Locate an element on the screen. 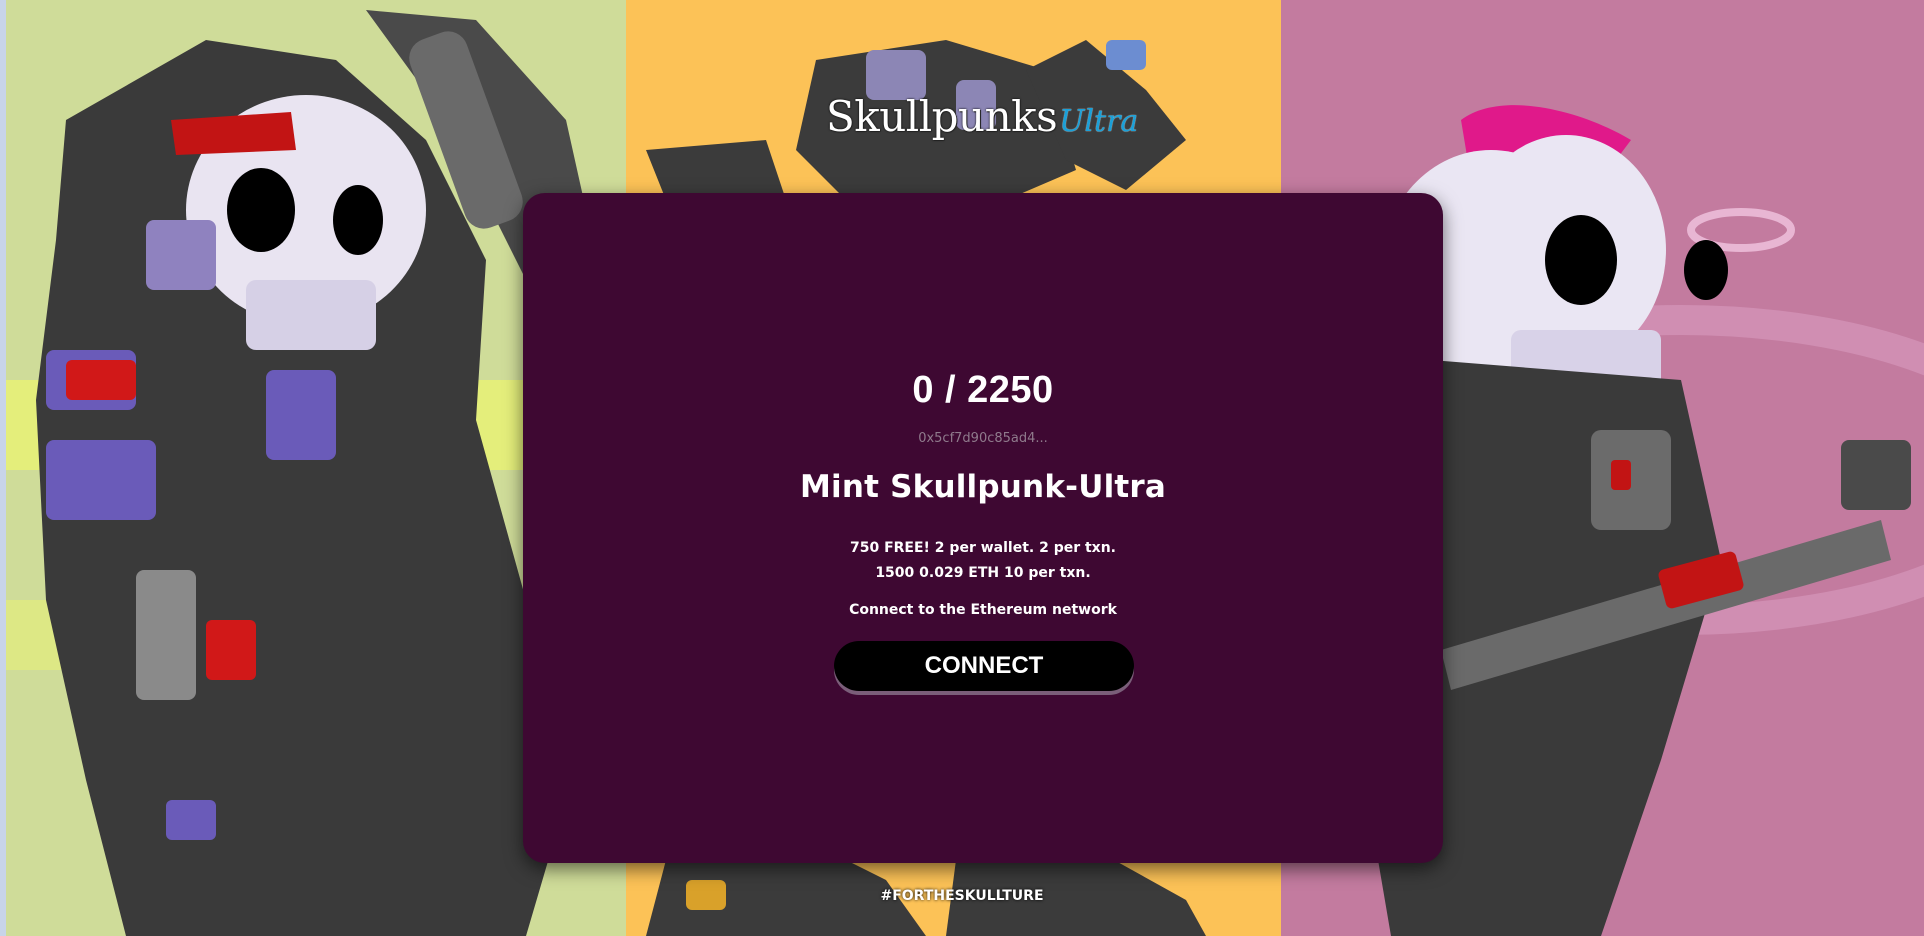 The image size is (1924, 936). mint-count: 0 / 2250 is located at coordinates (983, 390).